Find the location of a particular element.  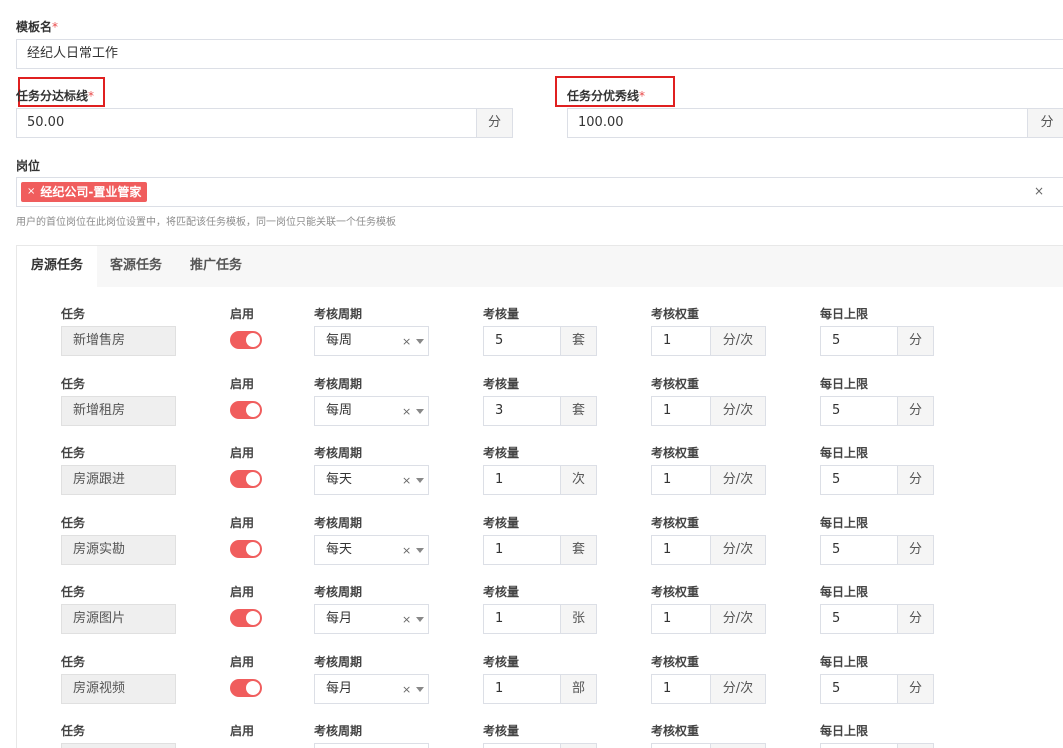

pass-line-label: 任务分达标线* is located at coordinates (55, 96).